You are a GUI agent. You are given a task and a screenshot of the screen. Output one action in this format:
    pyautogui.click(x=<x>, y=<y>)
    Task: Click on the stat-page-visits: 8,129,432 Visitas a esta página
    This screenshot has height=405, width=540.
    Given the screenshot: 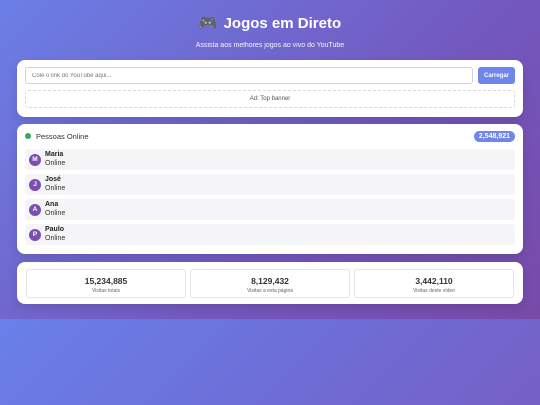 What is the action you would take?
    pyautogui.click(x=270, y=283)
    